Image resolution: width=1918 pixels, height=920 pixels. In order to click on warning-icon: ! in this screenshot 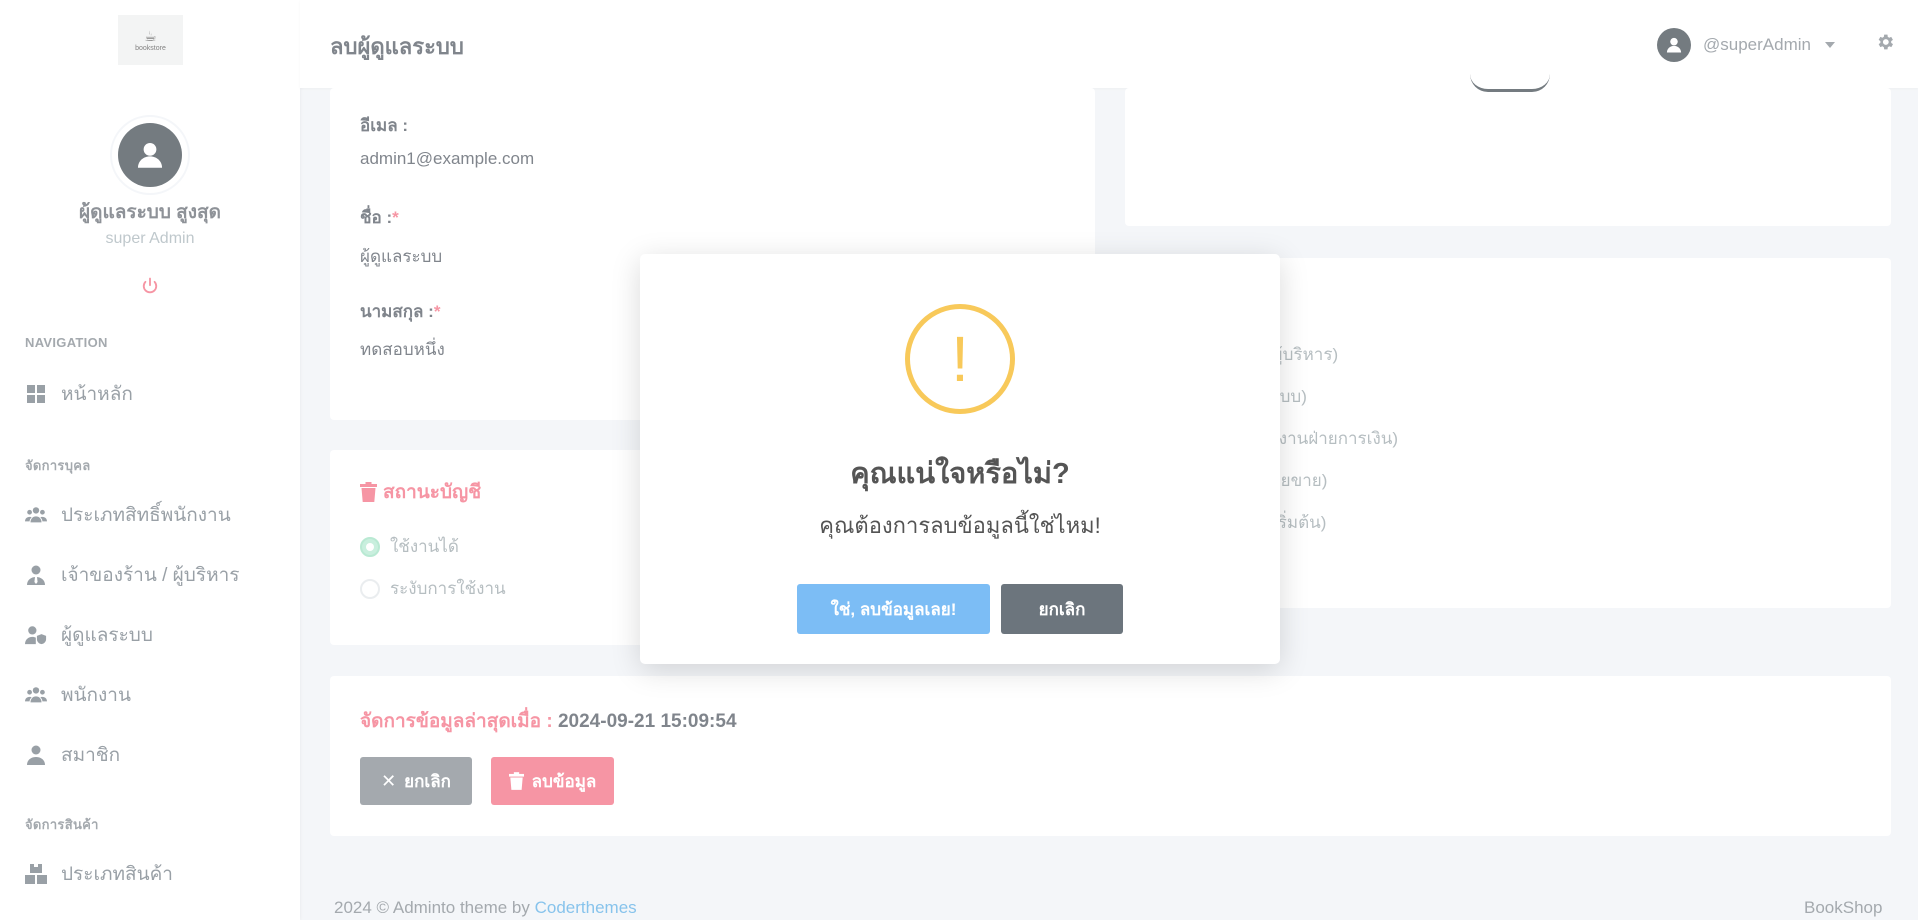, I will do `click(960, 359)`.